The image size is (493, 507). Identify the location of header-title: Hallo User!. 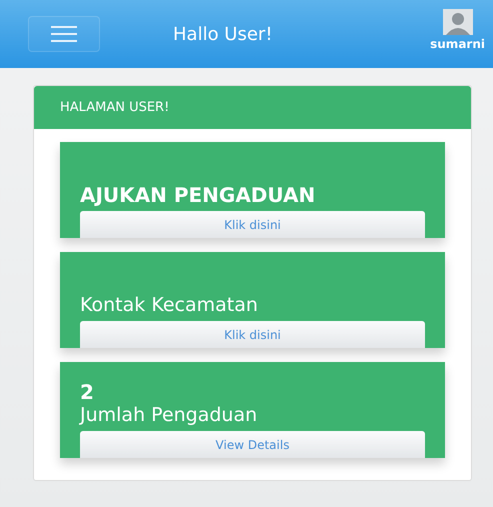
(223, 34).